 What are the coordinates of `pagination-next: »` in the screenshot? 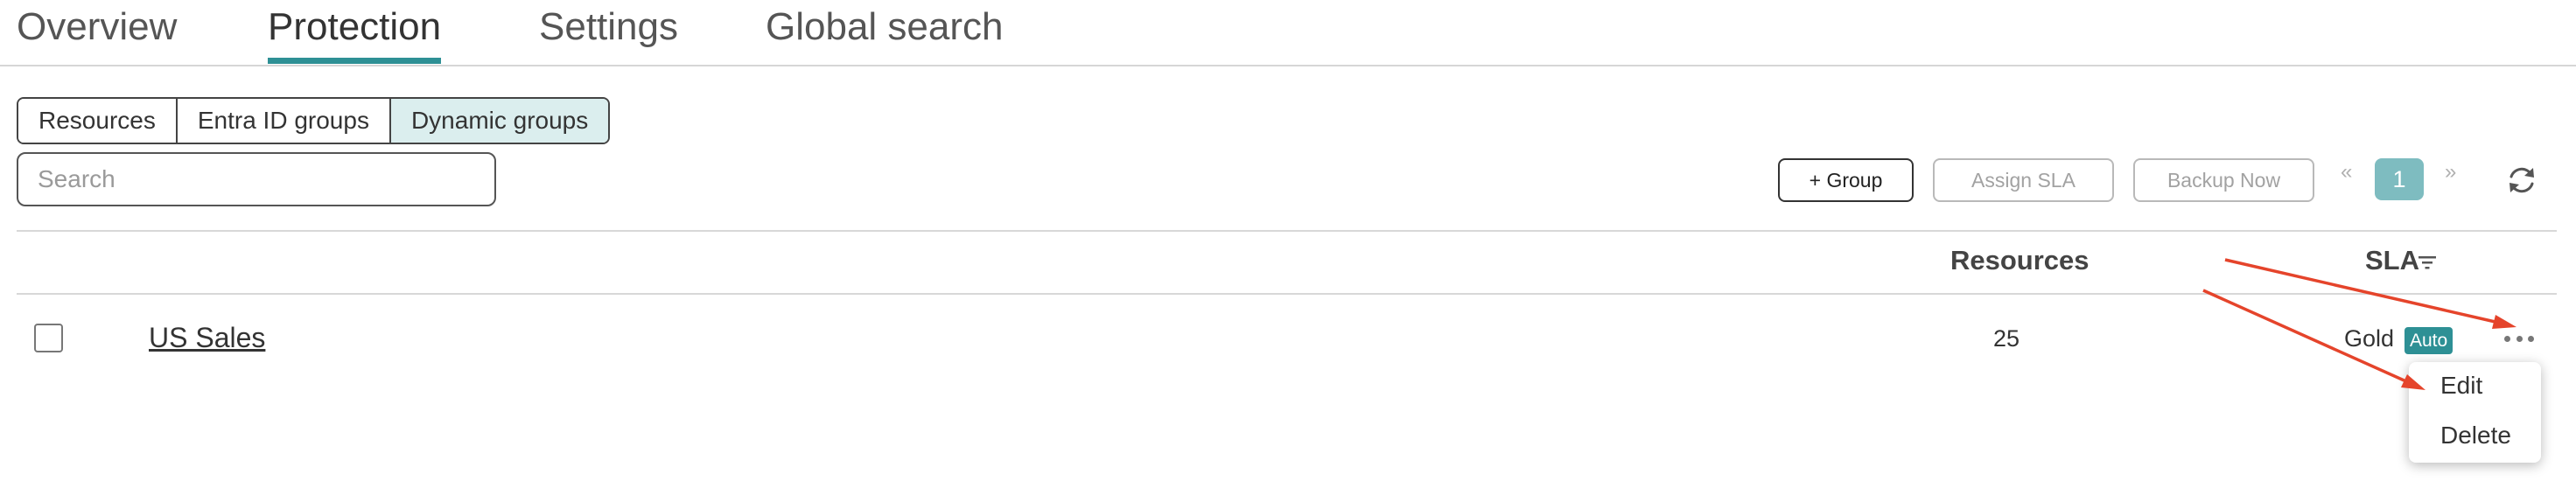 It's located at (2450, 173).